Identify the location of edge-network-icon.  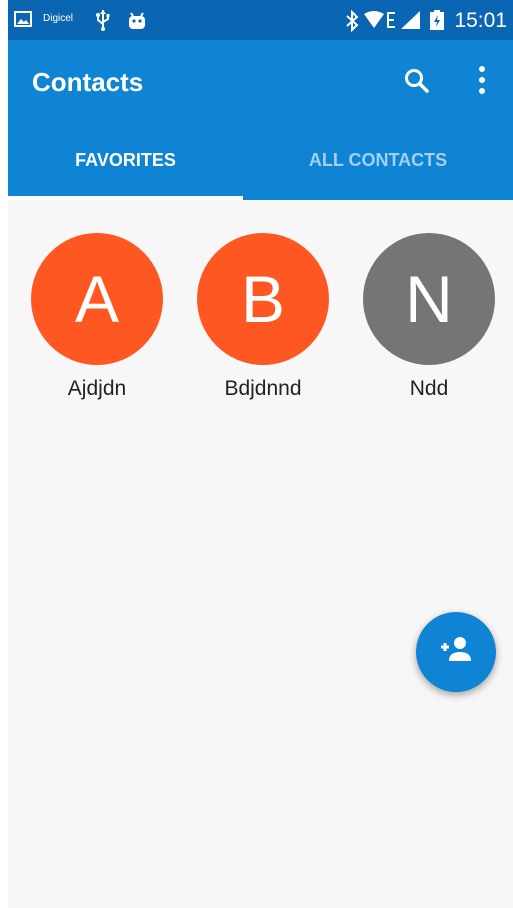
(391, 20).